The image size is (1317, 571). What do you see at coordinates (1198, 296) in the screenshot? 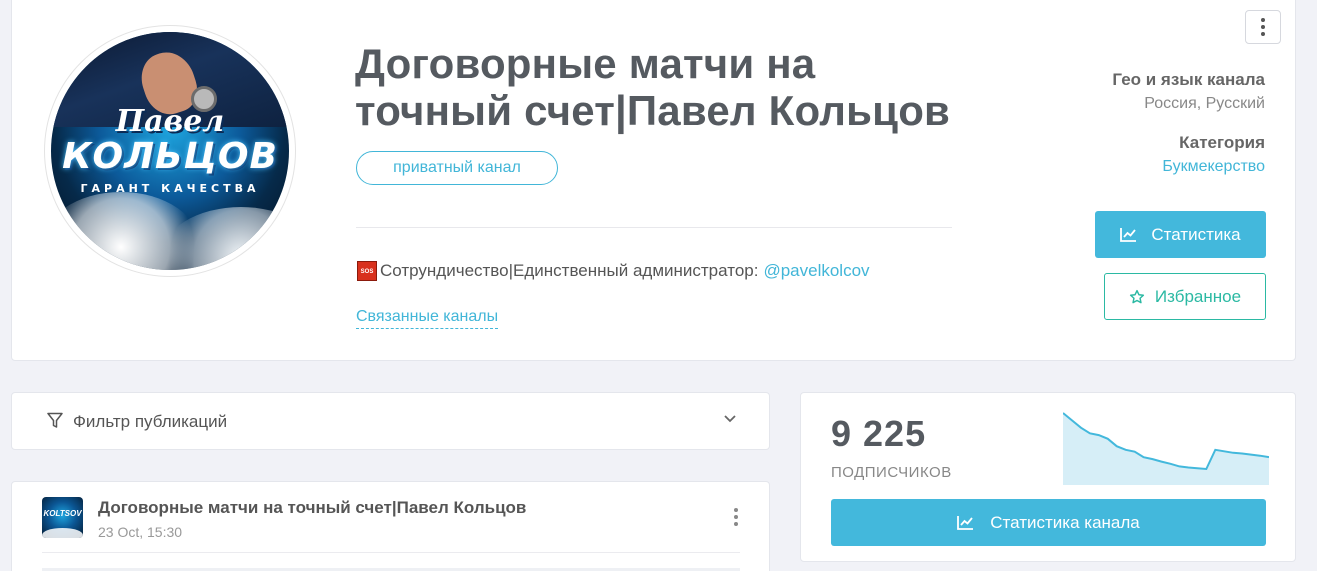
I see `favorite-button-label: Избранное` at bounding box center [1198, 296].